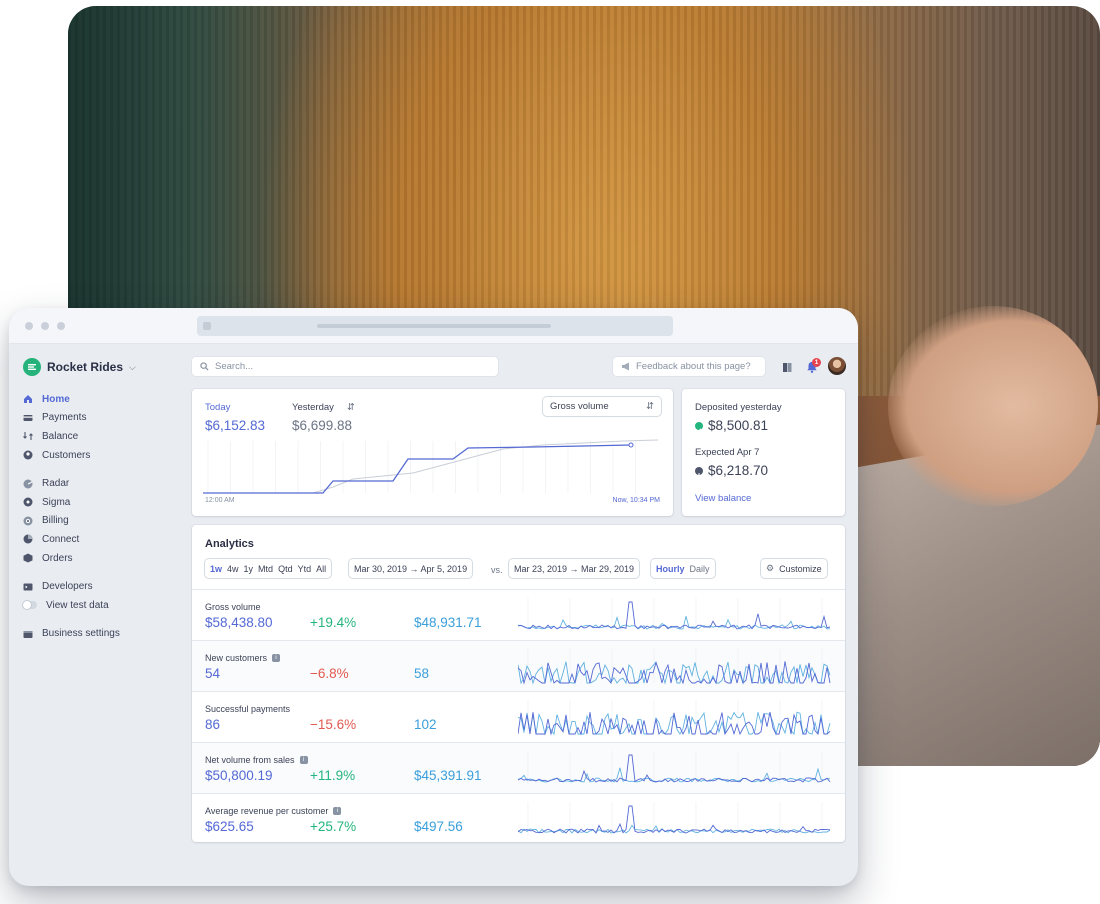 Image resolution: width=1100 pixels, height=904 pixels. What do you see at coordinates (689, 366) in the screenshot?
I see `feedback-button: Feedback about this page?` at bounding box center [689, 366].